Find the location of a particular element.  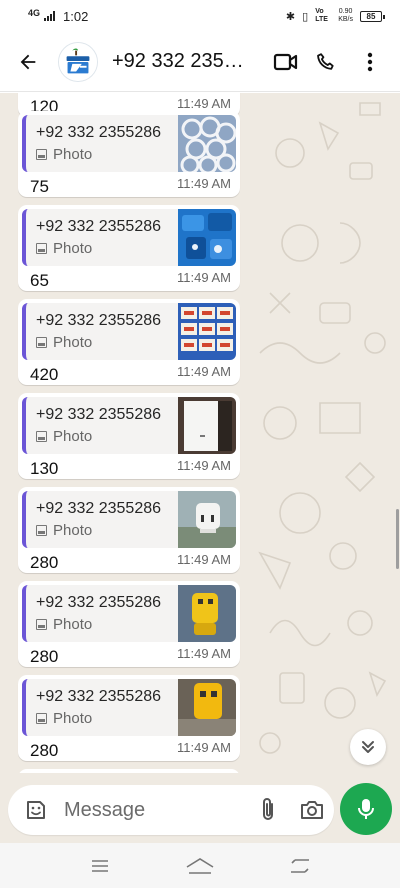

camera-icon is located at coordinates (312, 810).